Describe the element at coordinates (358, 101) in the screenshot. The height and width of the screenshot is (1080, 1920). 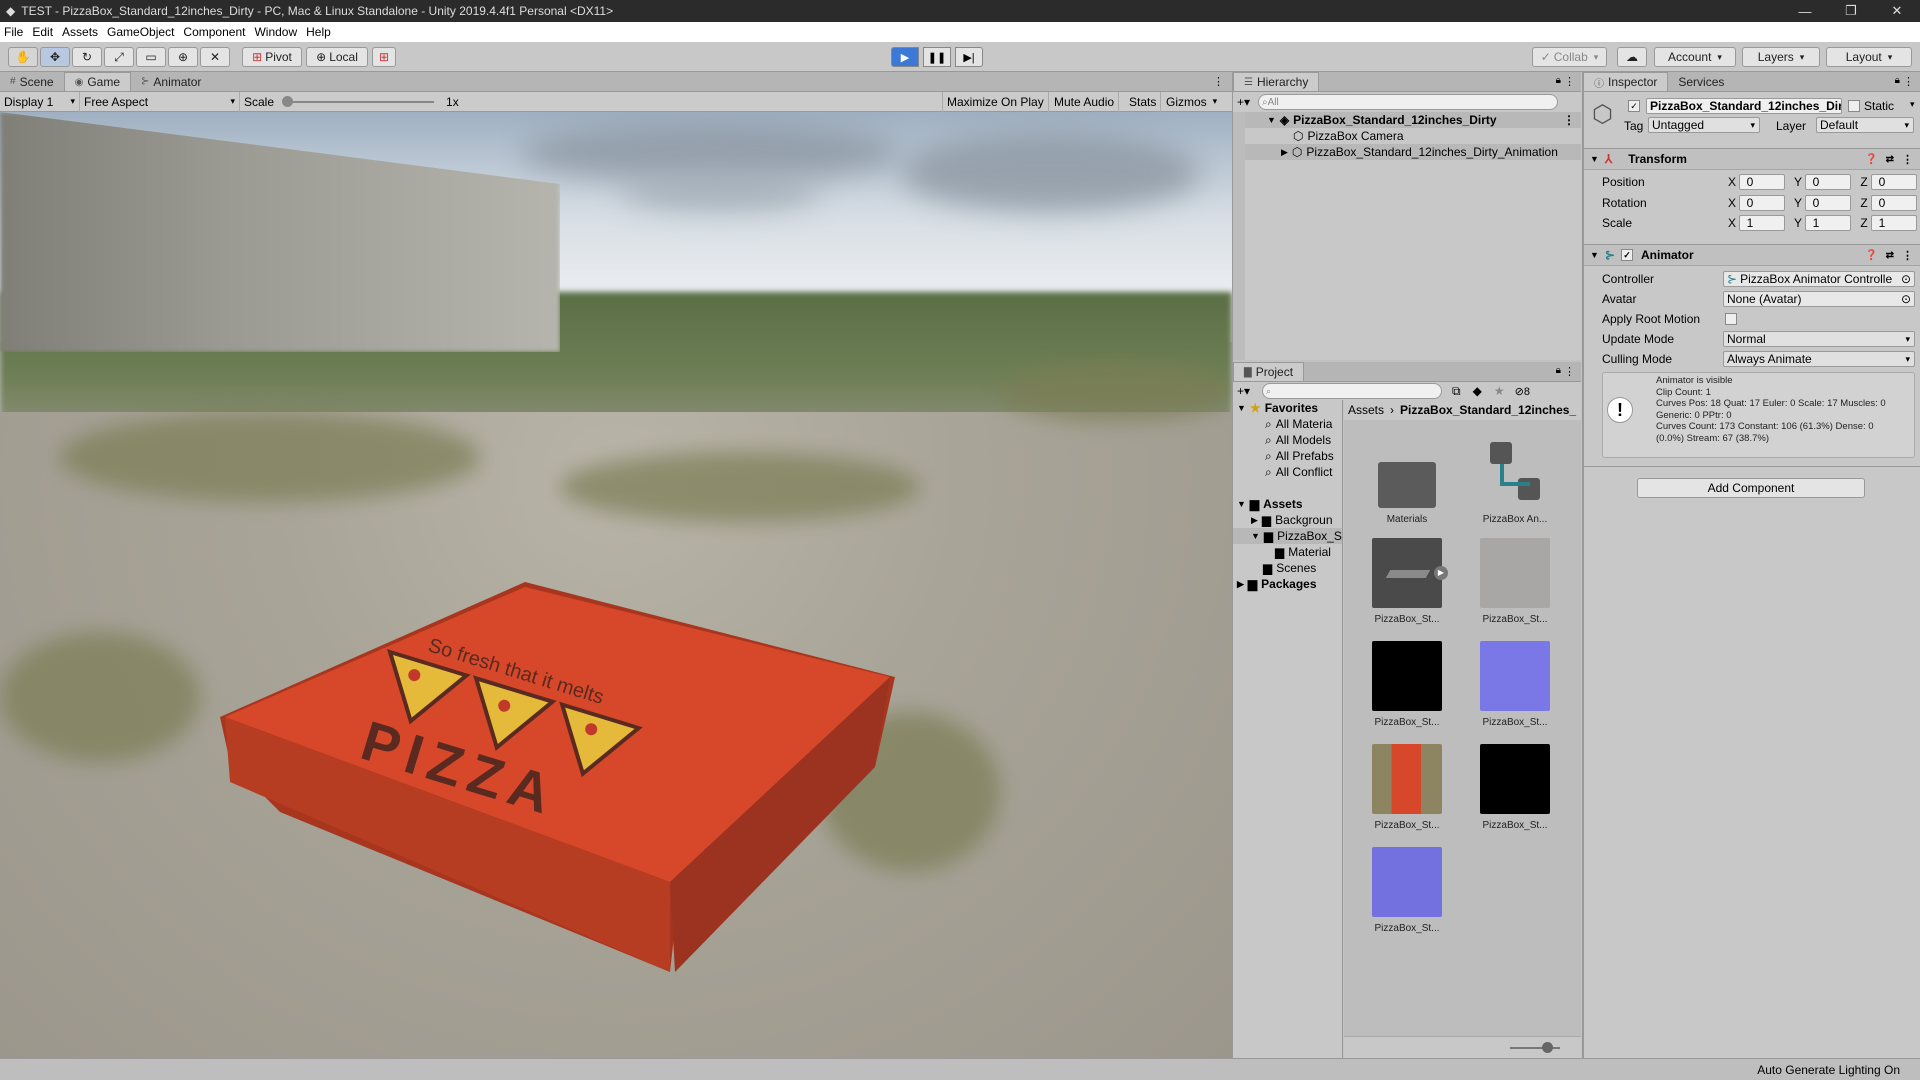
I see `scale-slider` at that location.